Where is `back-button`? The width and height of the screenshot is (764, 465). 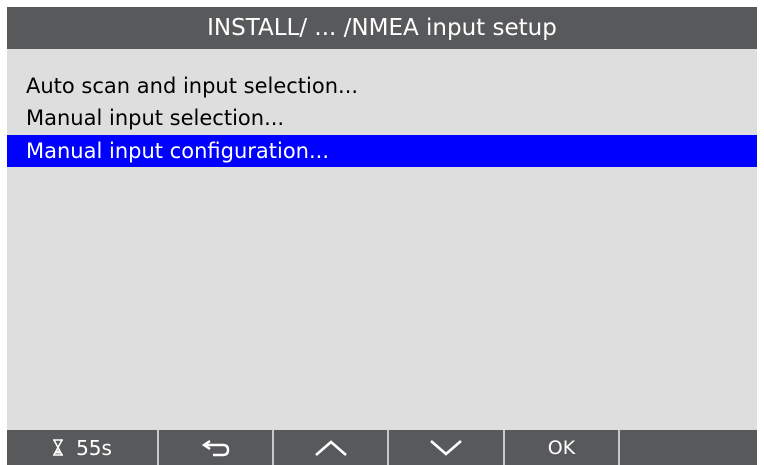 back-button is located at coordinates (216, 447).